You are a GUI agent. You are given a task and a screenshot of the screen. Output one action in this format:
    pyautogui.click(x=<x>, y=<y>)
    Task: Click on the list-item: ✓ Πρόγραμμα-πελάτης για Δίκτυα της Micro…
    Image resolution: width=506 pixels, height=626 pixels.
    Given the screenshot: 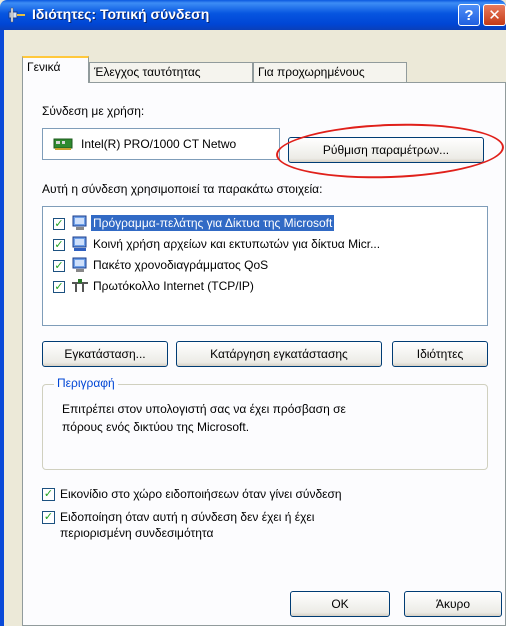 What is the action you would take?
    pyautogui.click(x=269, y=223)
    